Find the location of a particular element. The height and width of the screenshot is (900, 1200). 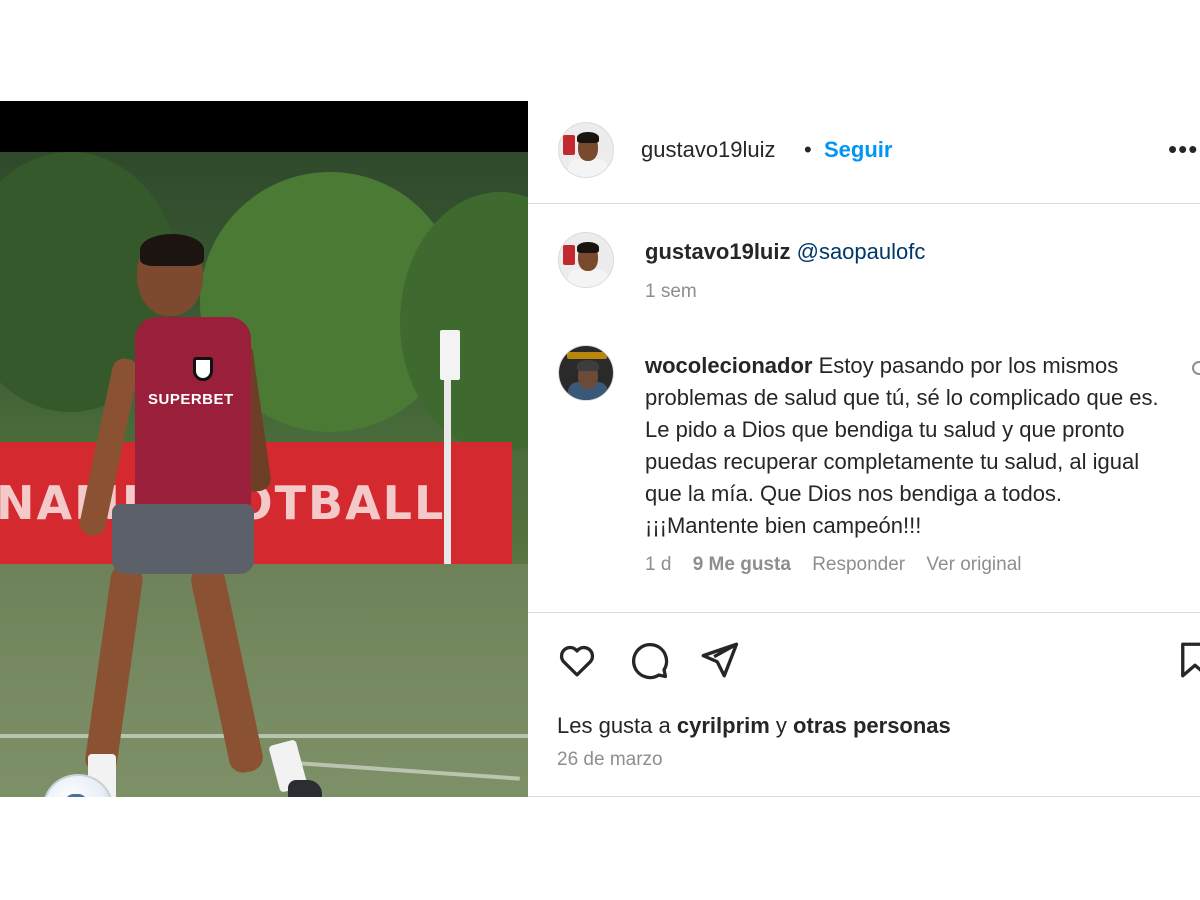

view-original-button: Ver original is located at coordinates (973, 564).